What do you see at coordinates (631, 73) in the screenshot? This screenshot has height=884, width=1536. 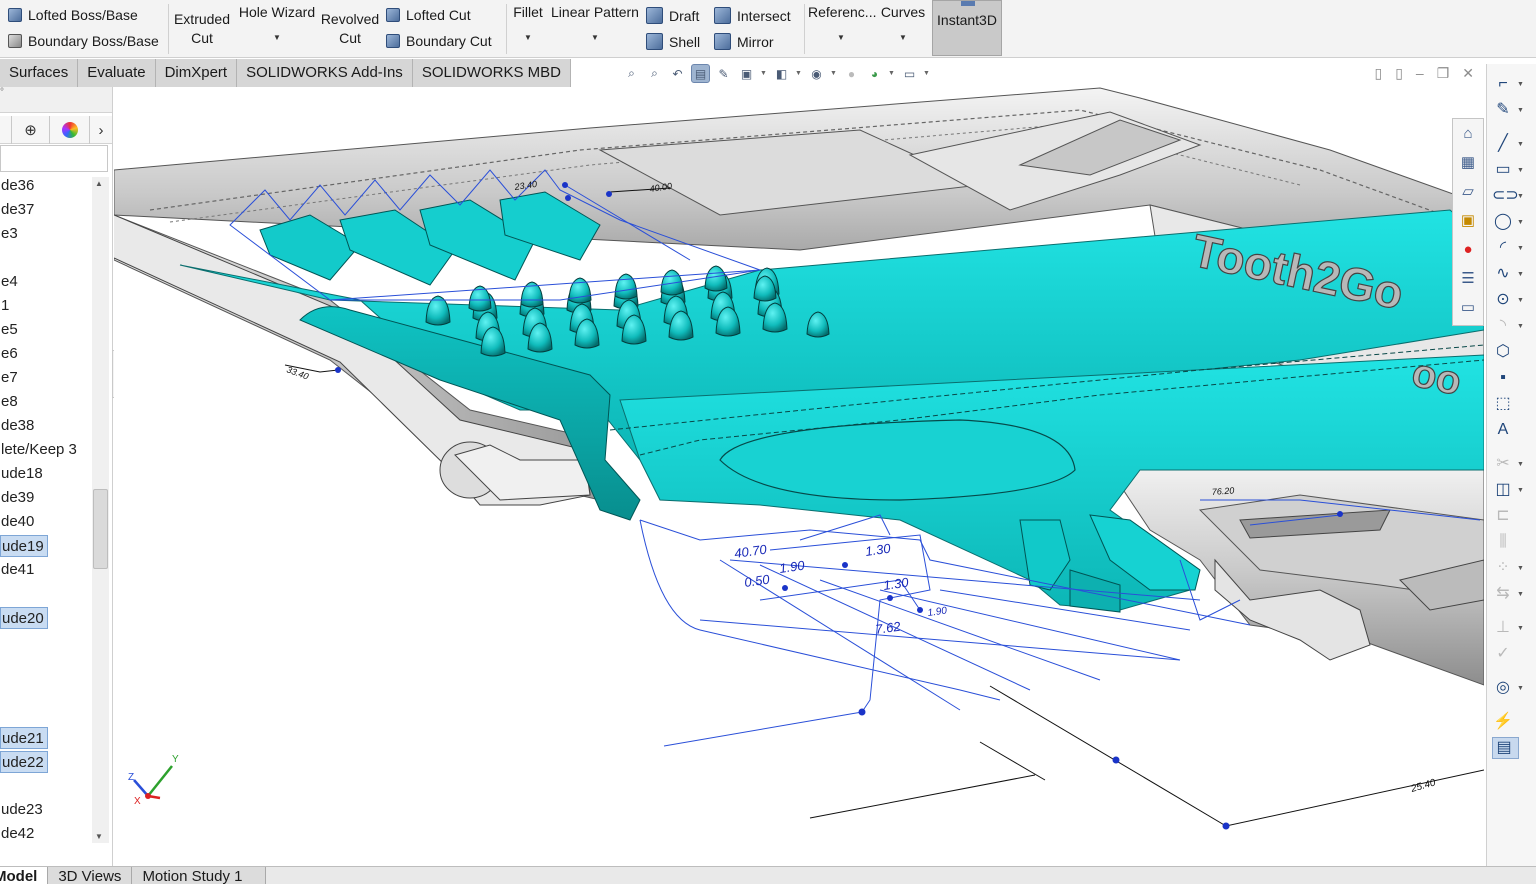 I see `zoom-to-fit-icon: ⌕` at bounding box center [631, 73].